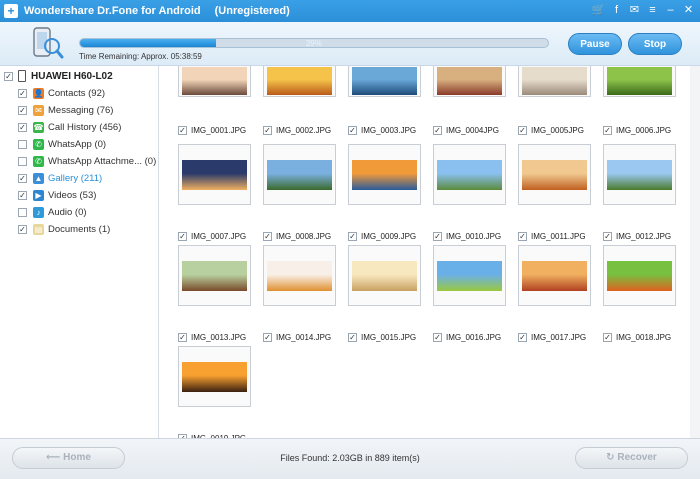 The height and width of the screenshot is (479, 700). Describe the element at coordinates (72, 76) in the screenshot. I see `device-name: HUAWEI H60-L02` at that location.